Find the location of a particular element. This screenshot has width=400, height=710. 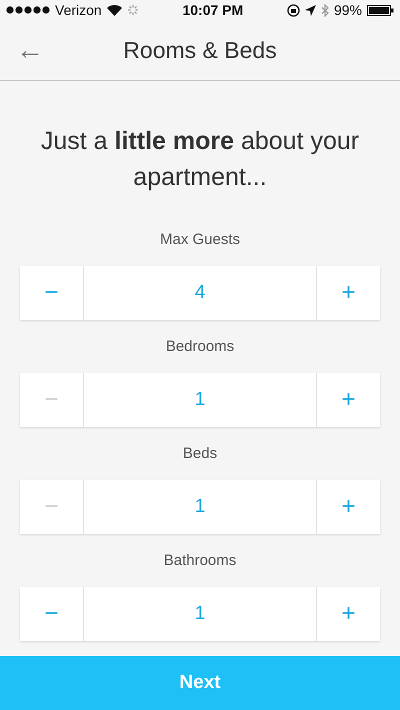

battery-percent: 99% is located at coordinates (348, 10).